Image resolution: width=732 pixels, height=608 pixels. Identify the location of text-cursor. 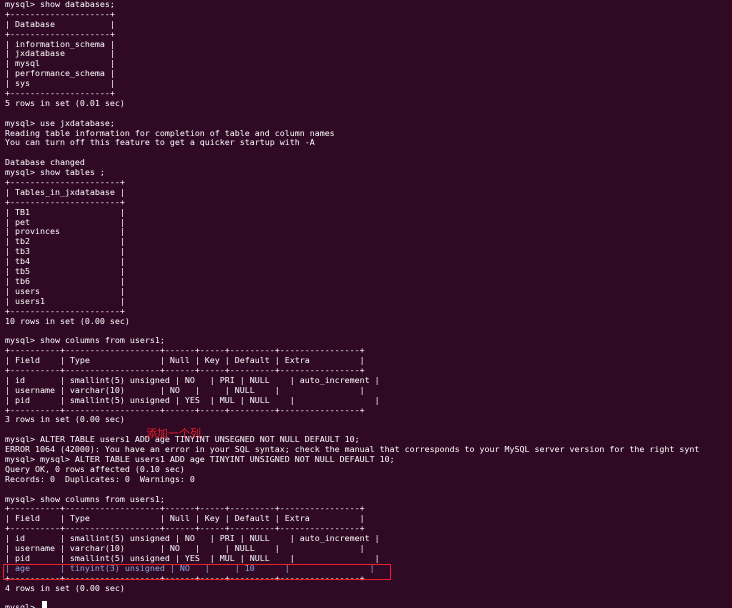
(44, 604).